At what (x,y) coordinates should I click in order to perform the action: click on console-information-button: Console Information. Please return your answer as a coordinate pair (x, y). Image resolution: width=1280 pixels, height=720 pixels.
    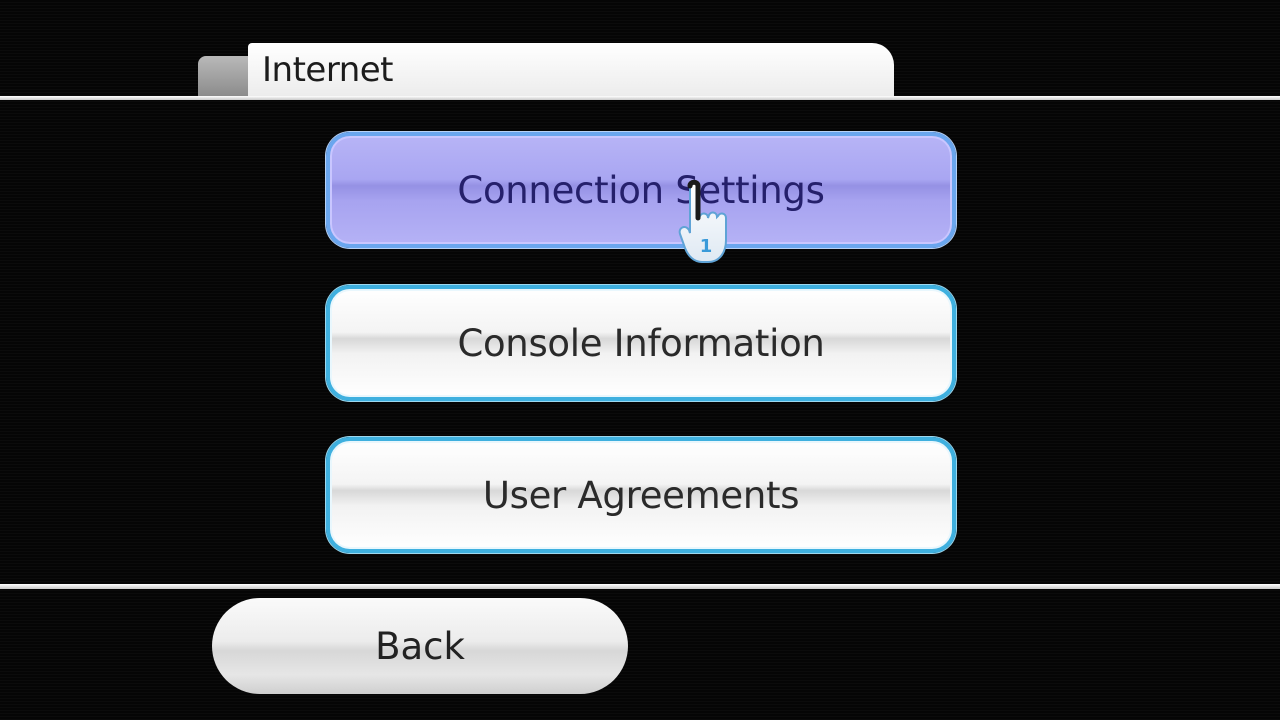
    Looking at the image, I should click on (641, 343).